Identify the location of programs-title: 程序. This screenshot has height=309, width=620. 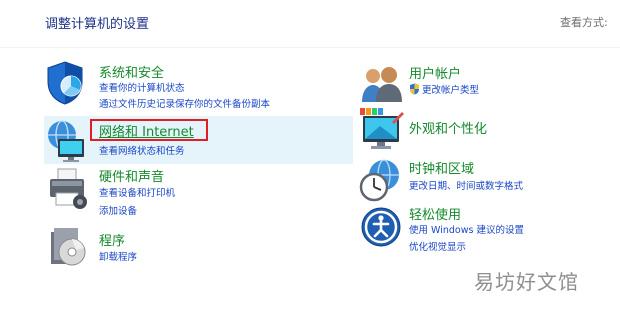
(112, 239).